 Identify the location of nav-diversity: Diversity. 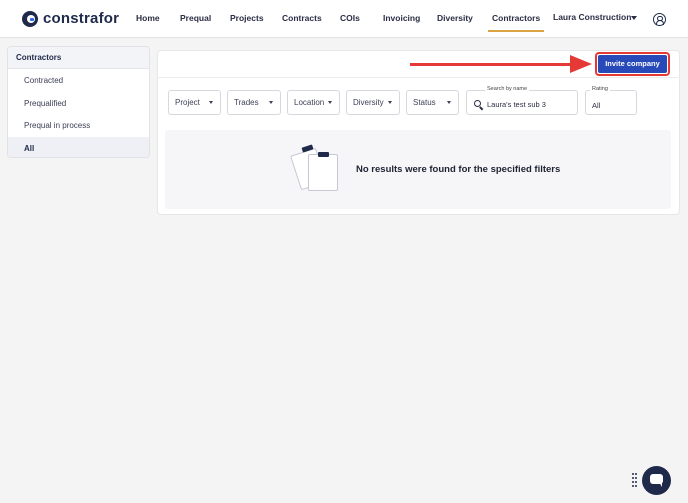
(455, 18).